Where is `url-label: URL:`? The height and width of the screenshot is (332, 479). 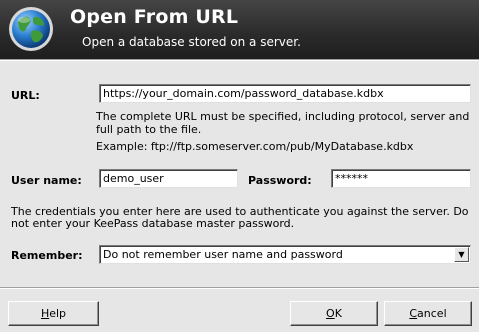 url-label: URL: is located at coordinates (25, 95).